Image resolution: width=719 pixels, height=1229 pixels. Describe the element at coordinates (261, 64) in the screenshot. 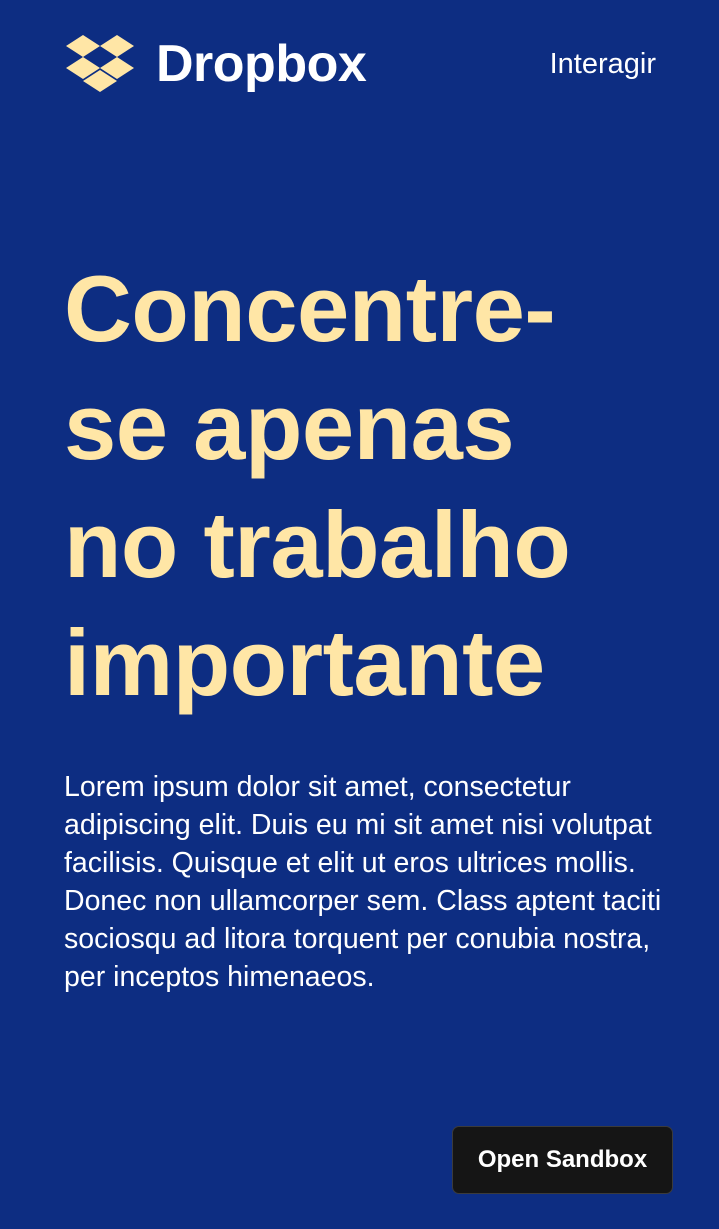

I see `logo-text: Dropbox` at that location.